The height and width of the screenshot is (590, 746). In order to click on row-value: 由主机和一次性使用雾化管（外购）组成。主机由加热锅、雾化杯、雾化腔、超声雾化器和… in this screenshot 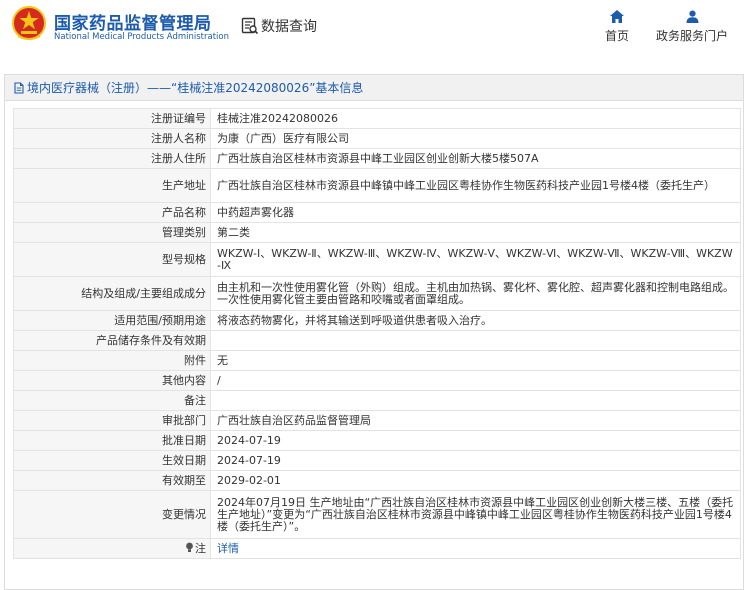, I will do `click(475, 293)`.